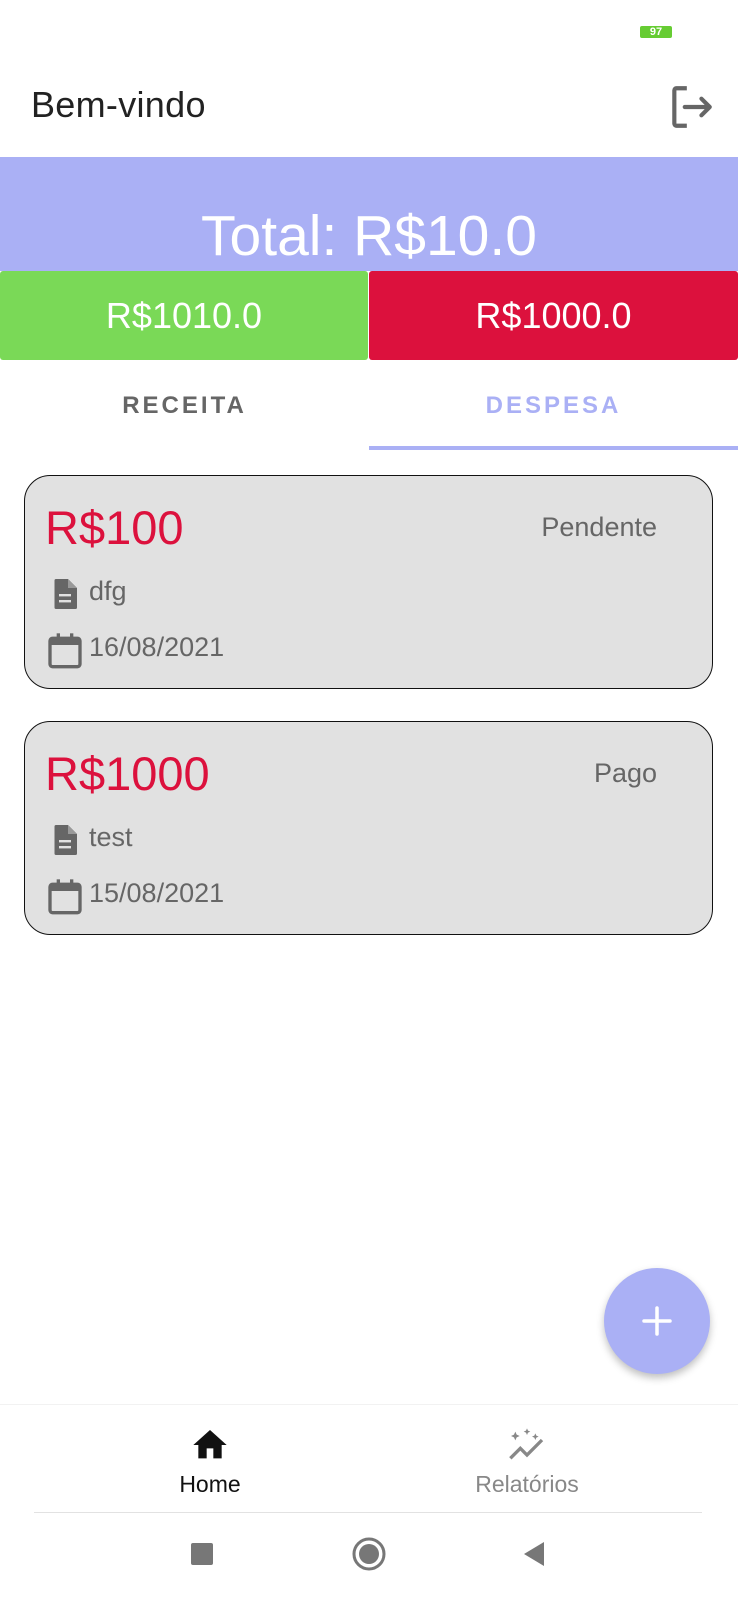  I want to click on nav-label-reports: Relatórios, so click(527, 1484).